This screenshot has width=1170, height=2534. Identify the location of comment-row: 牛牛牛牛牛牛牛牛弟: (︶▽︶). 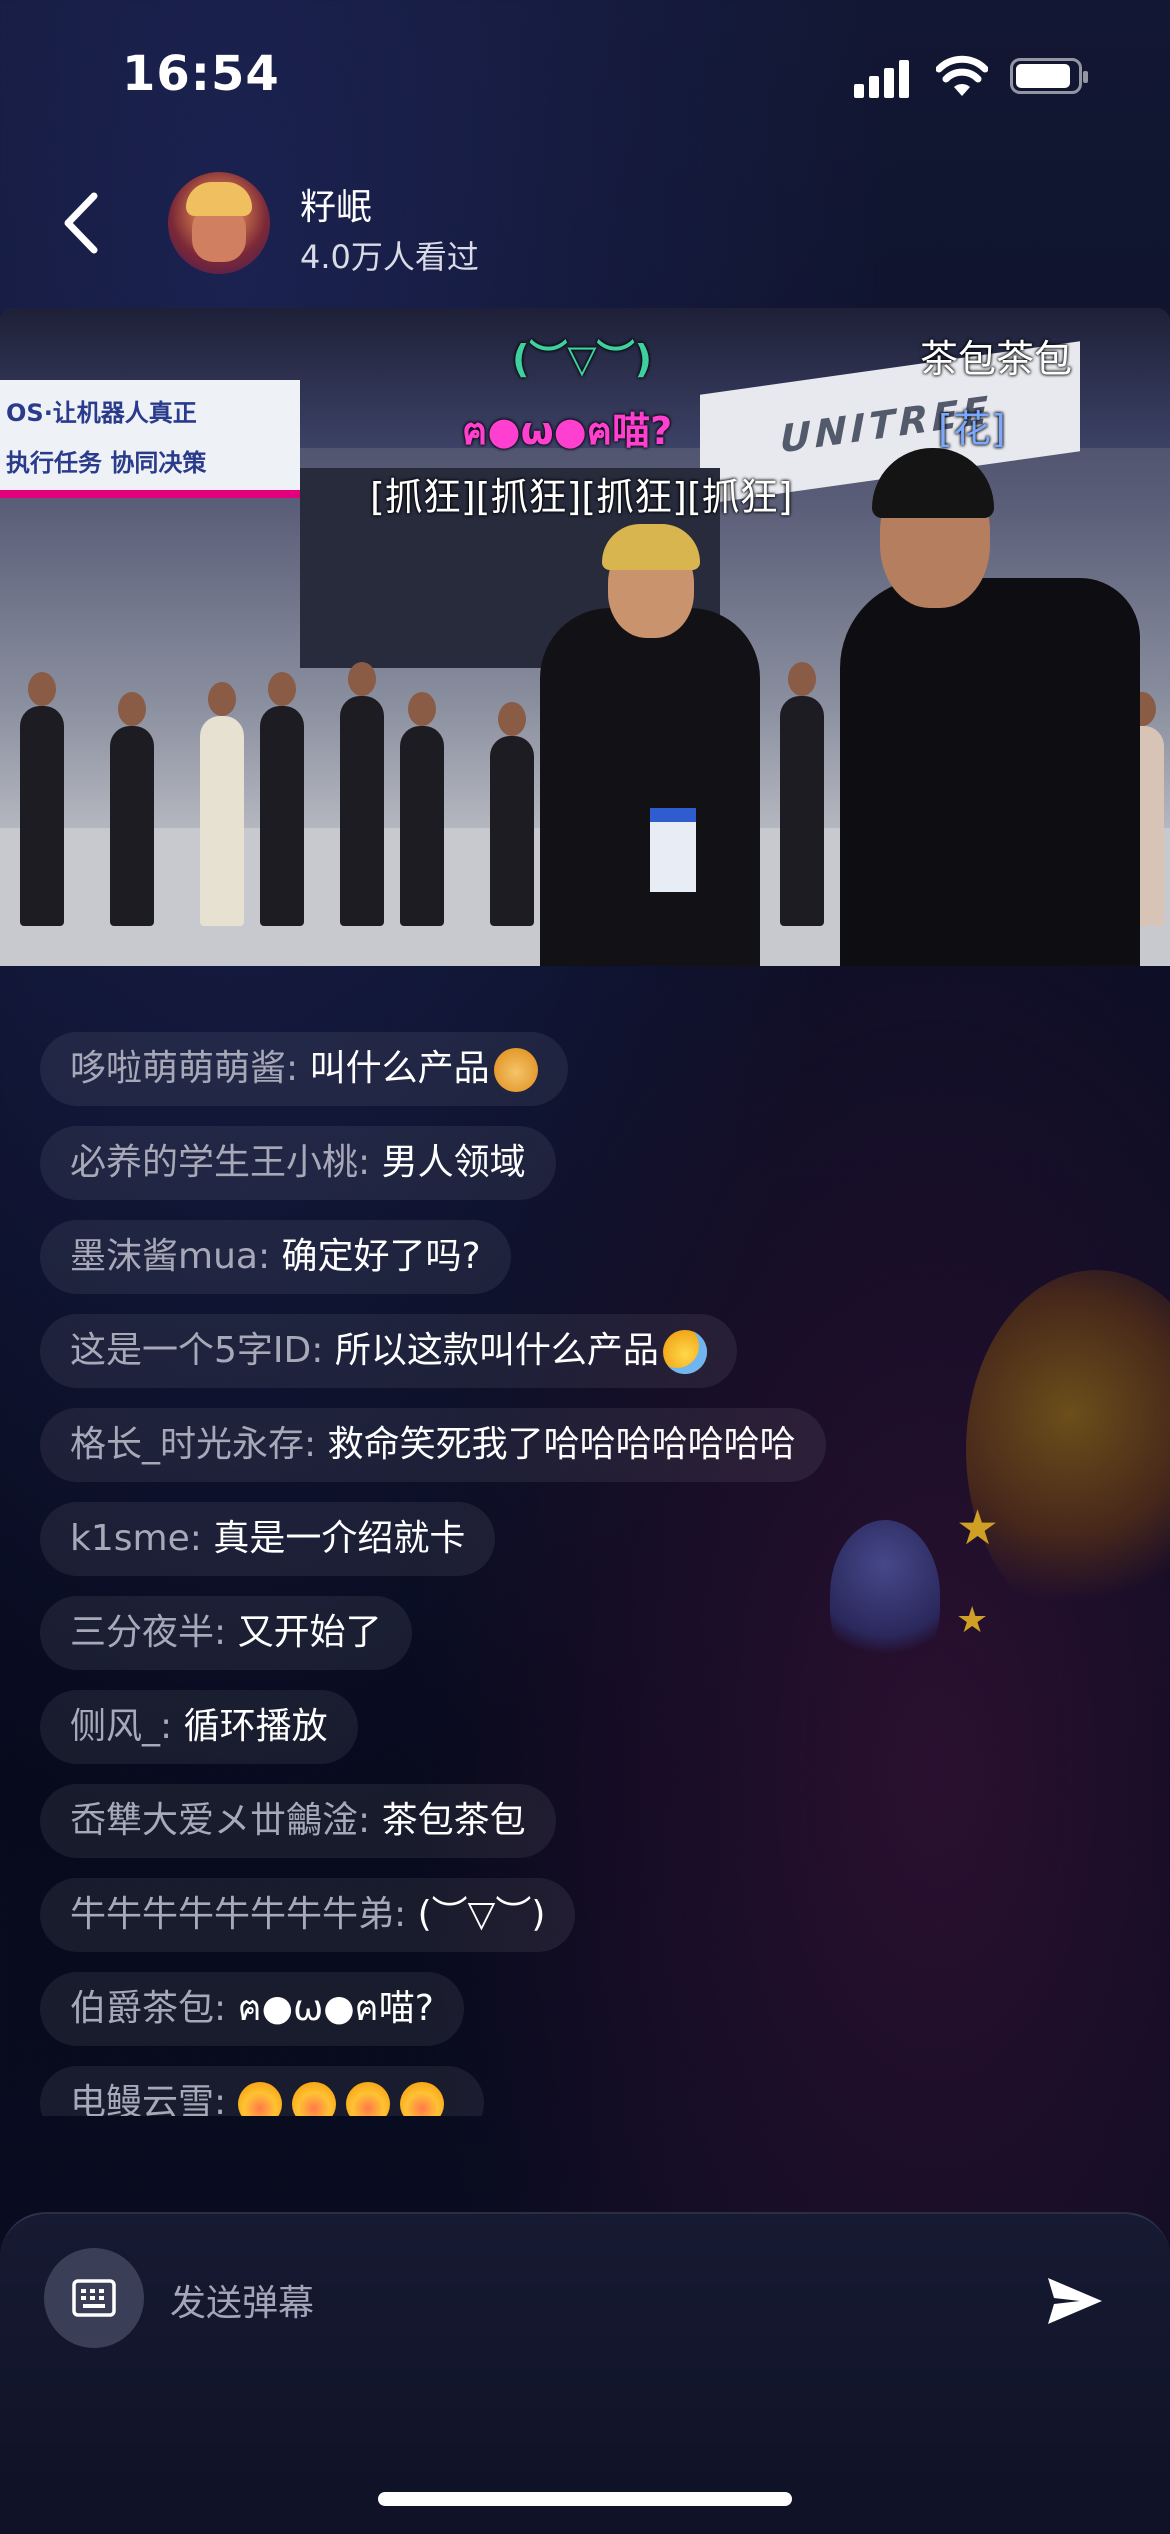
(308, 1915).